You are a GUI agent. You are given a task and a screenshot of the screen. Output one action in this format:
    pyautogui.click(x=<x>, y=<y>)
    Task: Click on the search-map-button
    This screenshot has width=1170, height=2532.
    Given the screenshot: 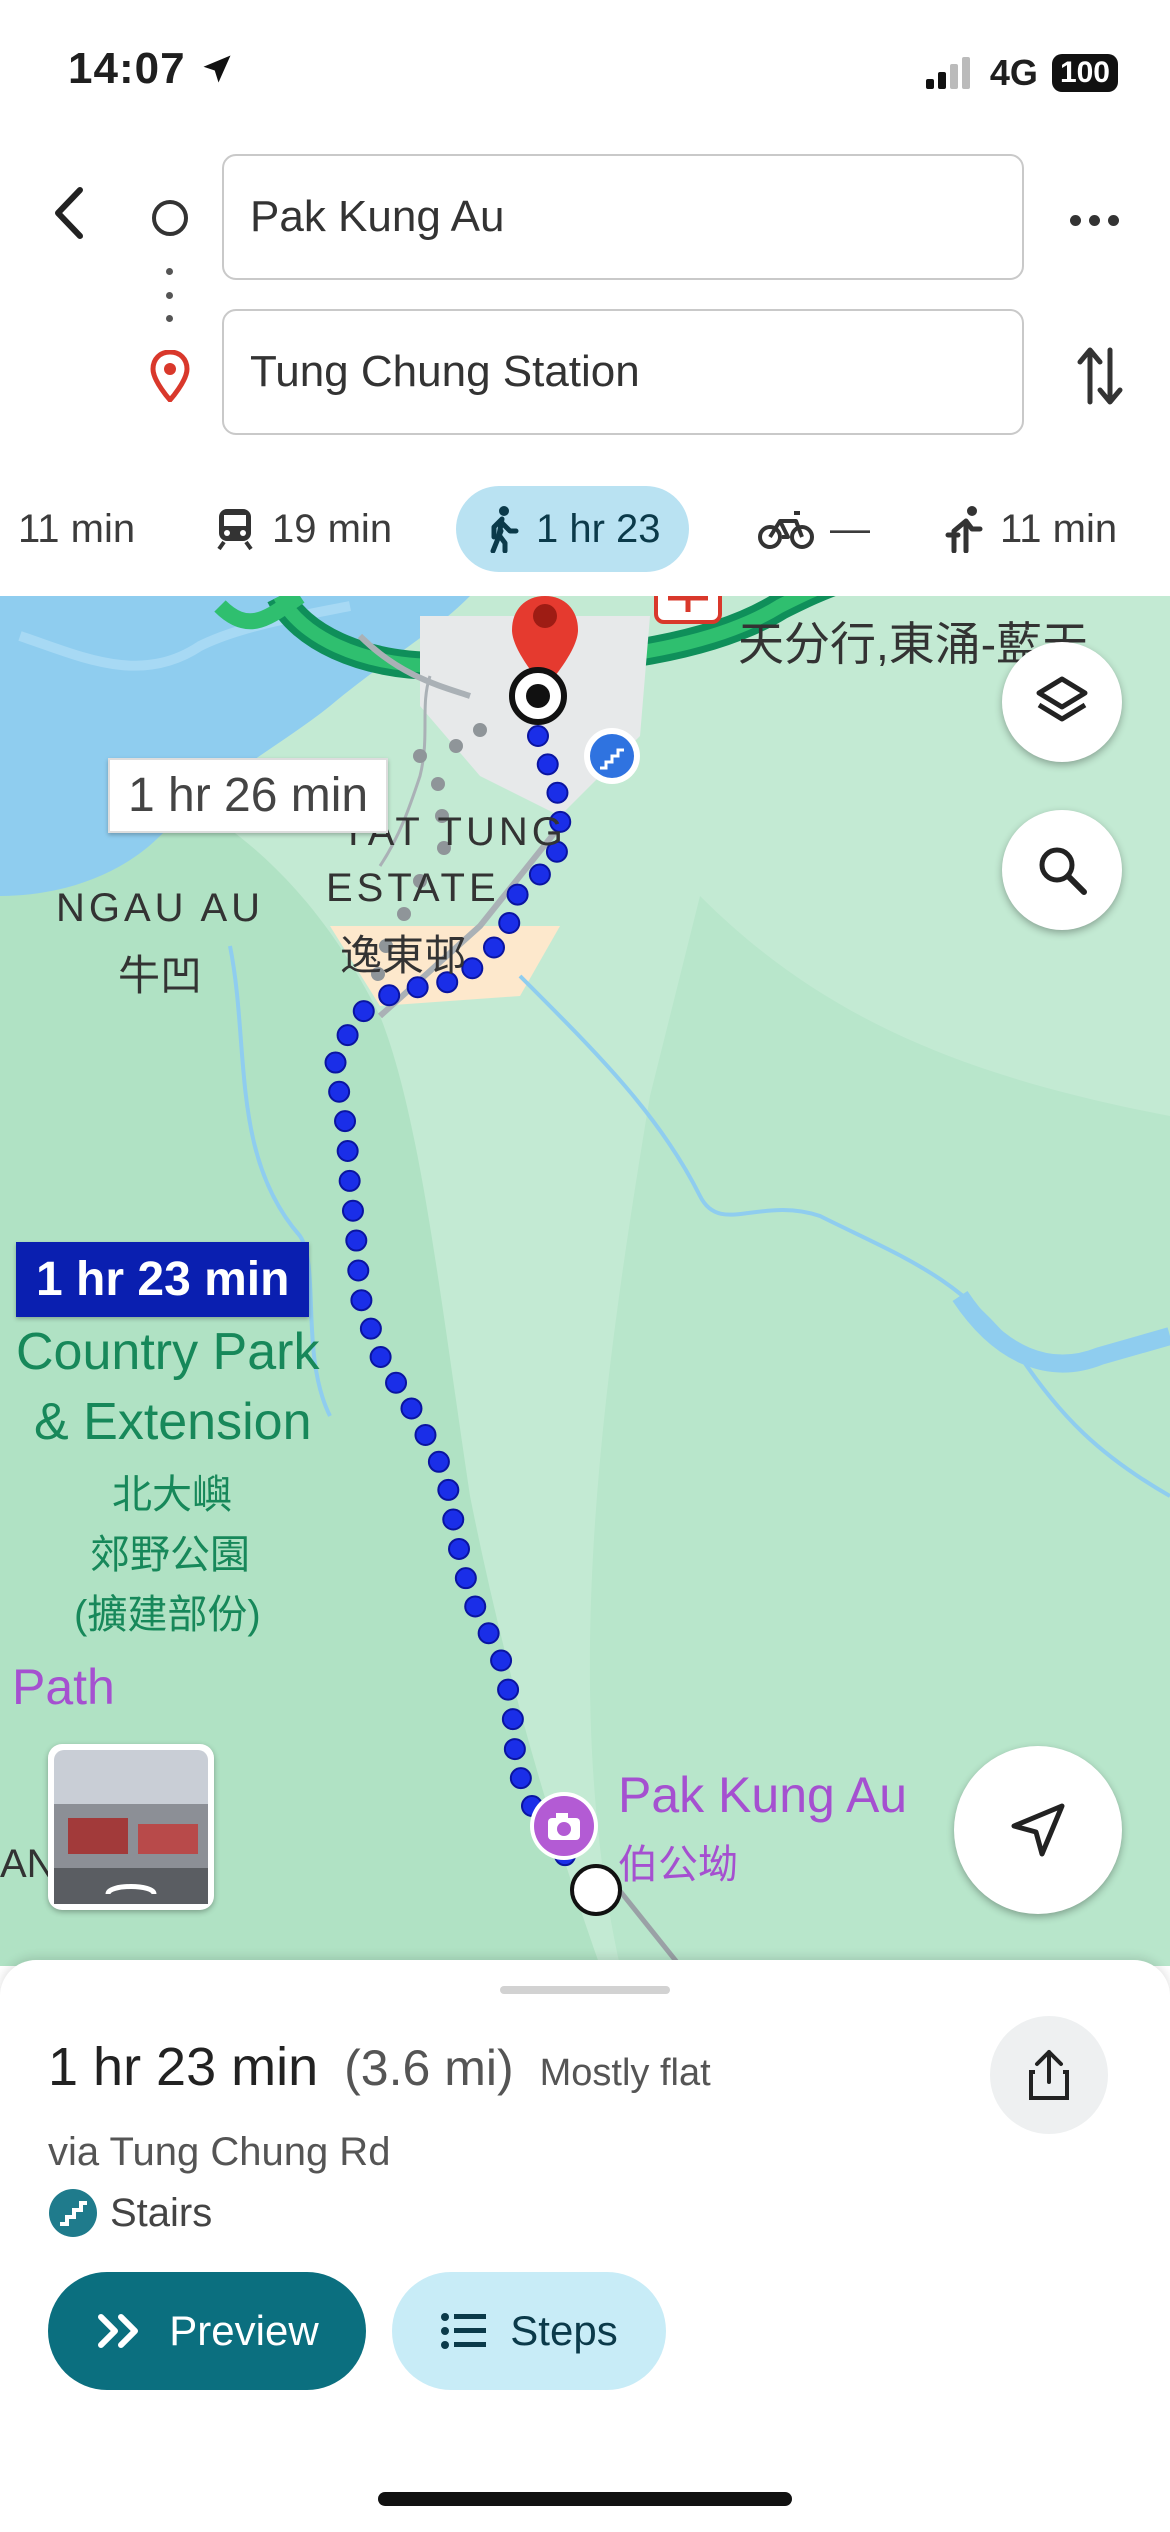 What is the action you would take?
    pyautogui.click(x=1062, y=870)
    